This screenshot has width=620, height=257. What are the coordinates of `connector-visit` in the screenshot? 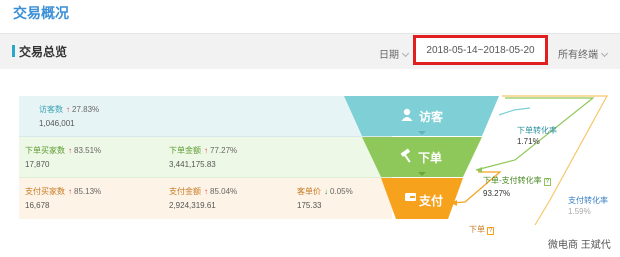 It's located at (514, 111).